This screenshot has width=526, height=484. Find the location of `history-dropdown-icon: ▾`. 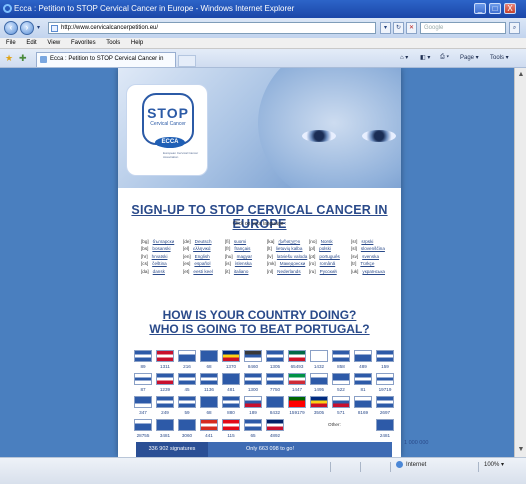

history-dropdown-icon: ▾ is located at coordinates (38, 27).